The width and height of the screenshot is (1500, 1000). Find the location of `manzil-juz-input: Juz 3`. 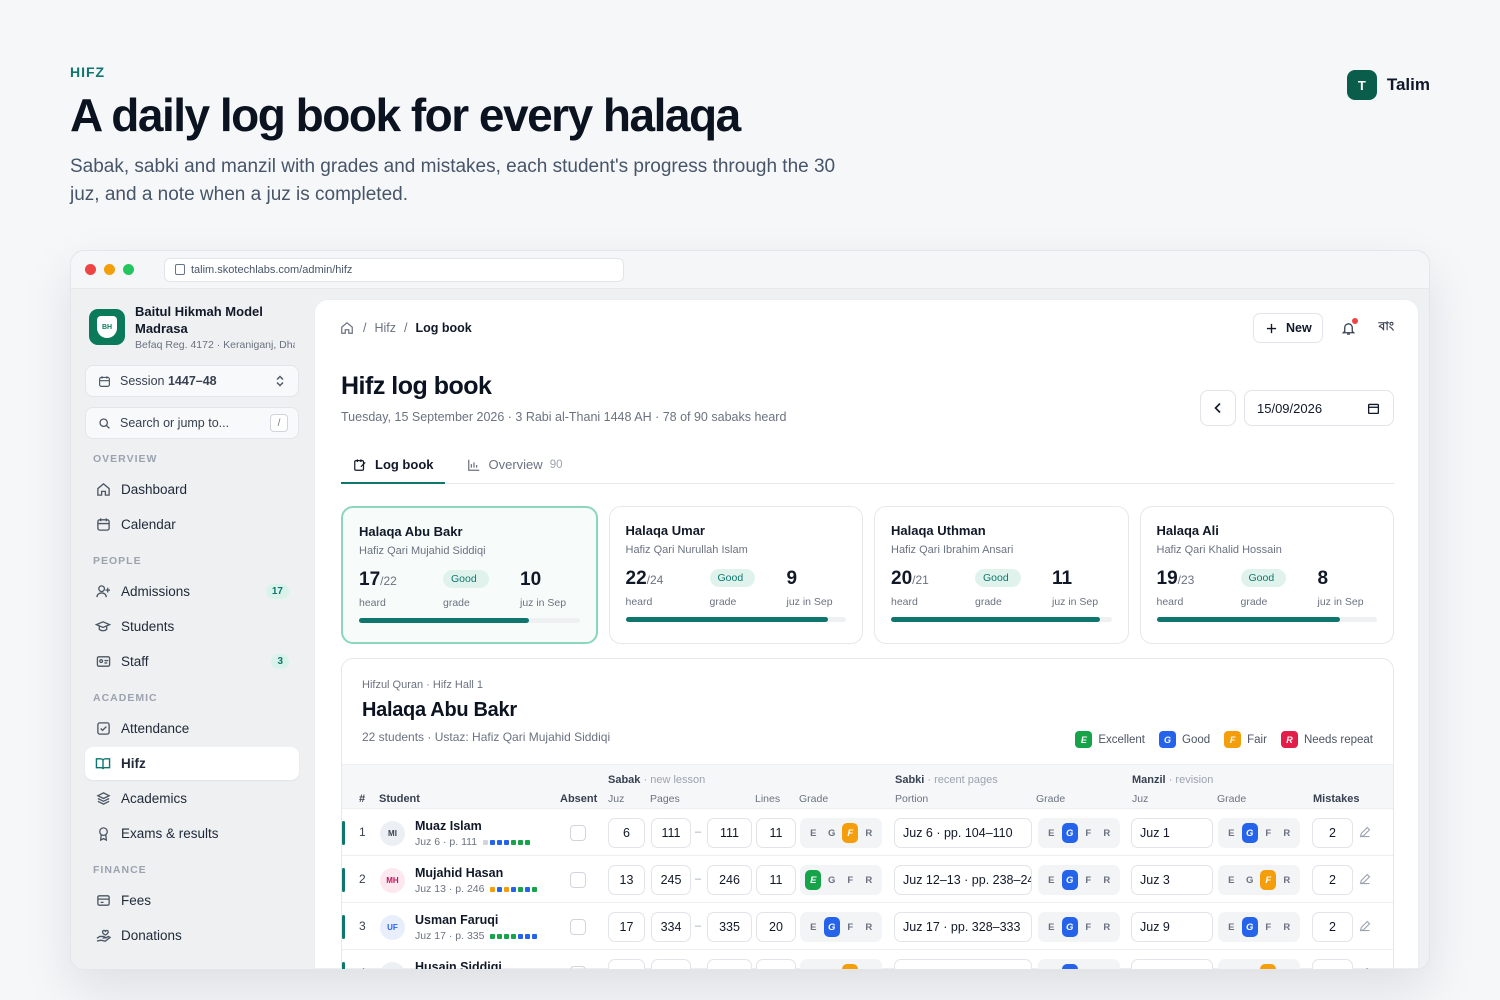

manzil-juz-input: Juz 3 is located at coordinates (1172, 880).